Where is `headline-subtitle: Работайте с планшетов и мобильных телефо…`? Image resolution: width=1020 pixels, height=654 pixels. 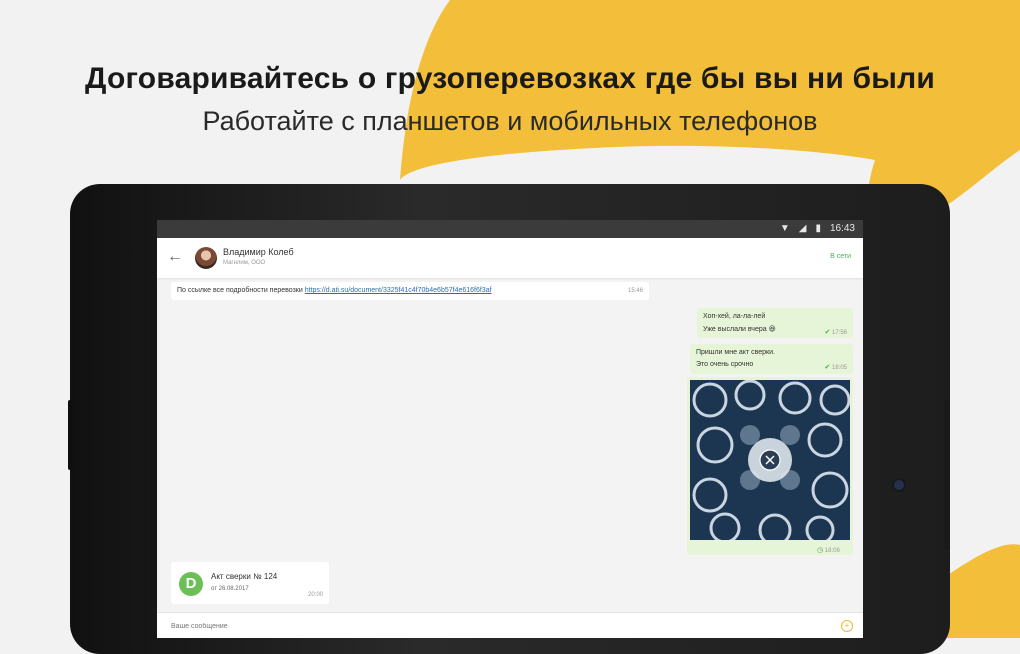
headline-subtitle: Работайте с планшетов и мобильных телефо… is located at coordinates (510, 121).